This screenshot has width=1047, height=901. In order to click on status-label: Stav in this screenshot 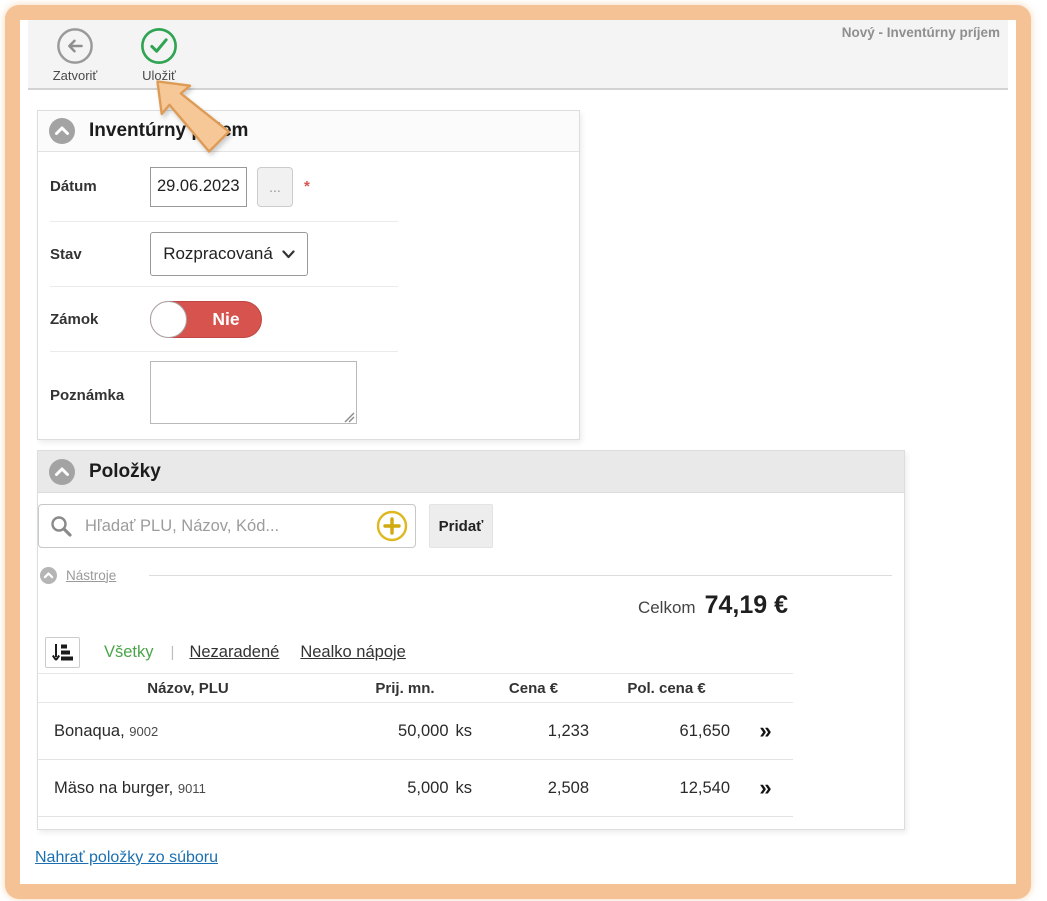, I will do `click(66, 254)`.